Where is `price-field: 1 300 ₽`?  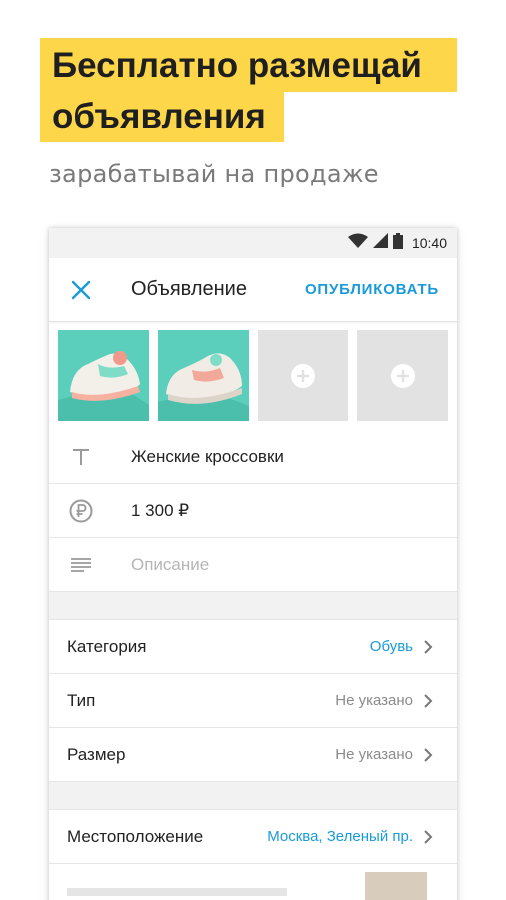
price-field: 1 300 ₽ is located at coordinates (253, 511).